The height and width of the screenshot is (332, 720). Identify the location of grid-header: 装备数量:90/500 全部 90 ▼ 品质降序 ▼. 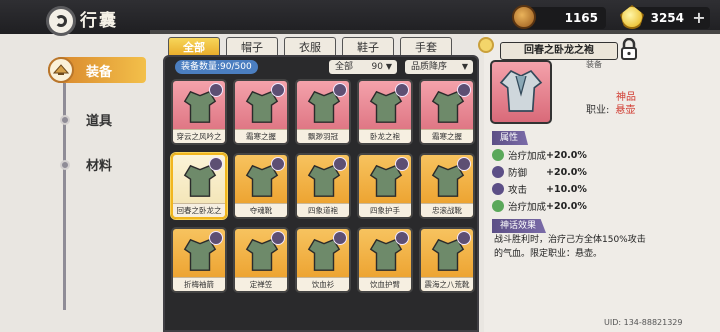
(322, 67).